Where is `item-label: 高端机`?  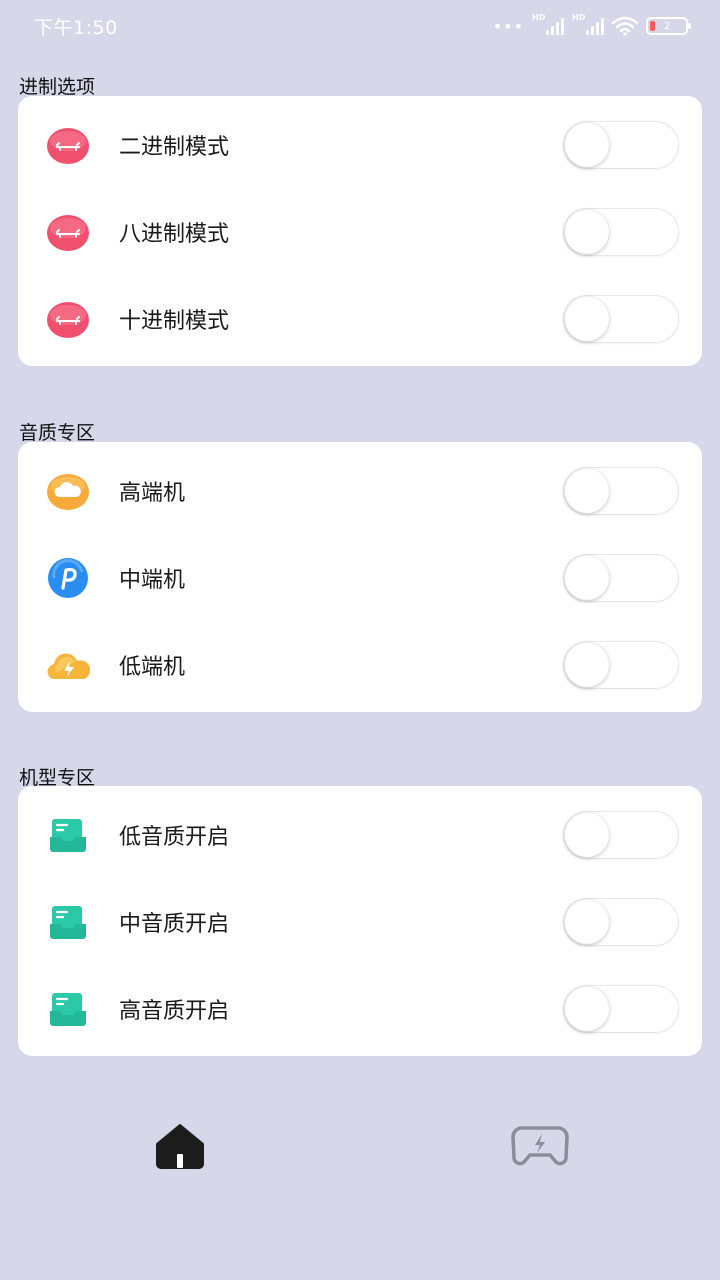 item-label: 高端机 is located at coordinates (152, 493).